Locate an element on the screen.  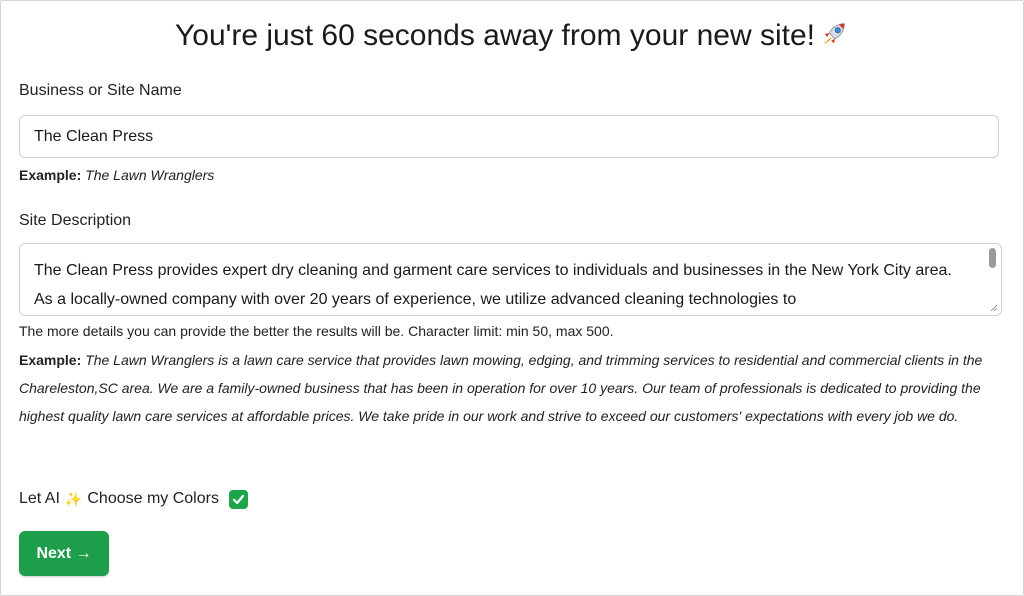
business-name-label: Business or Site Name is located at coordinates (100, 90).